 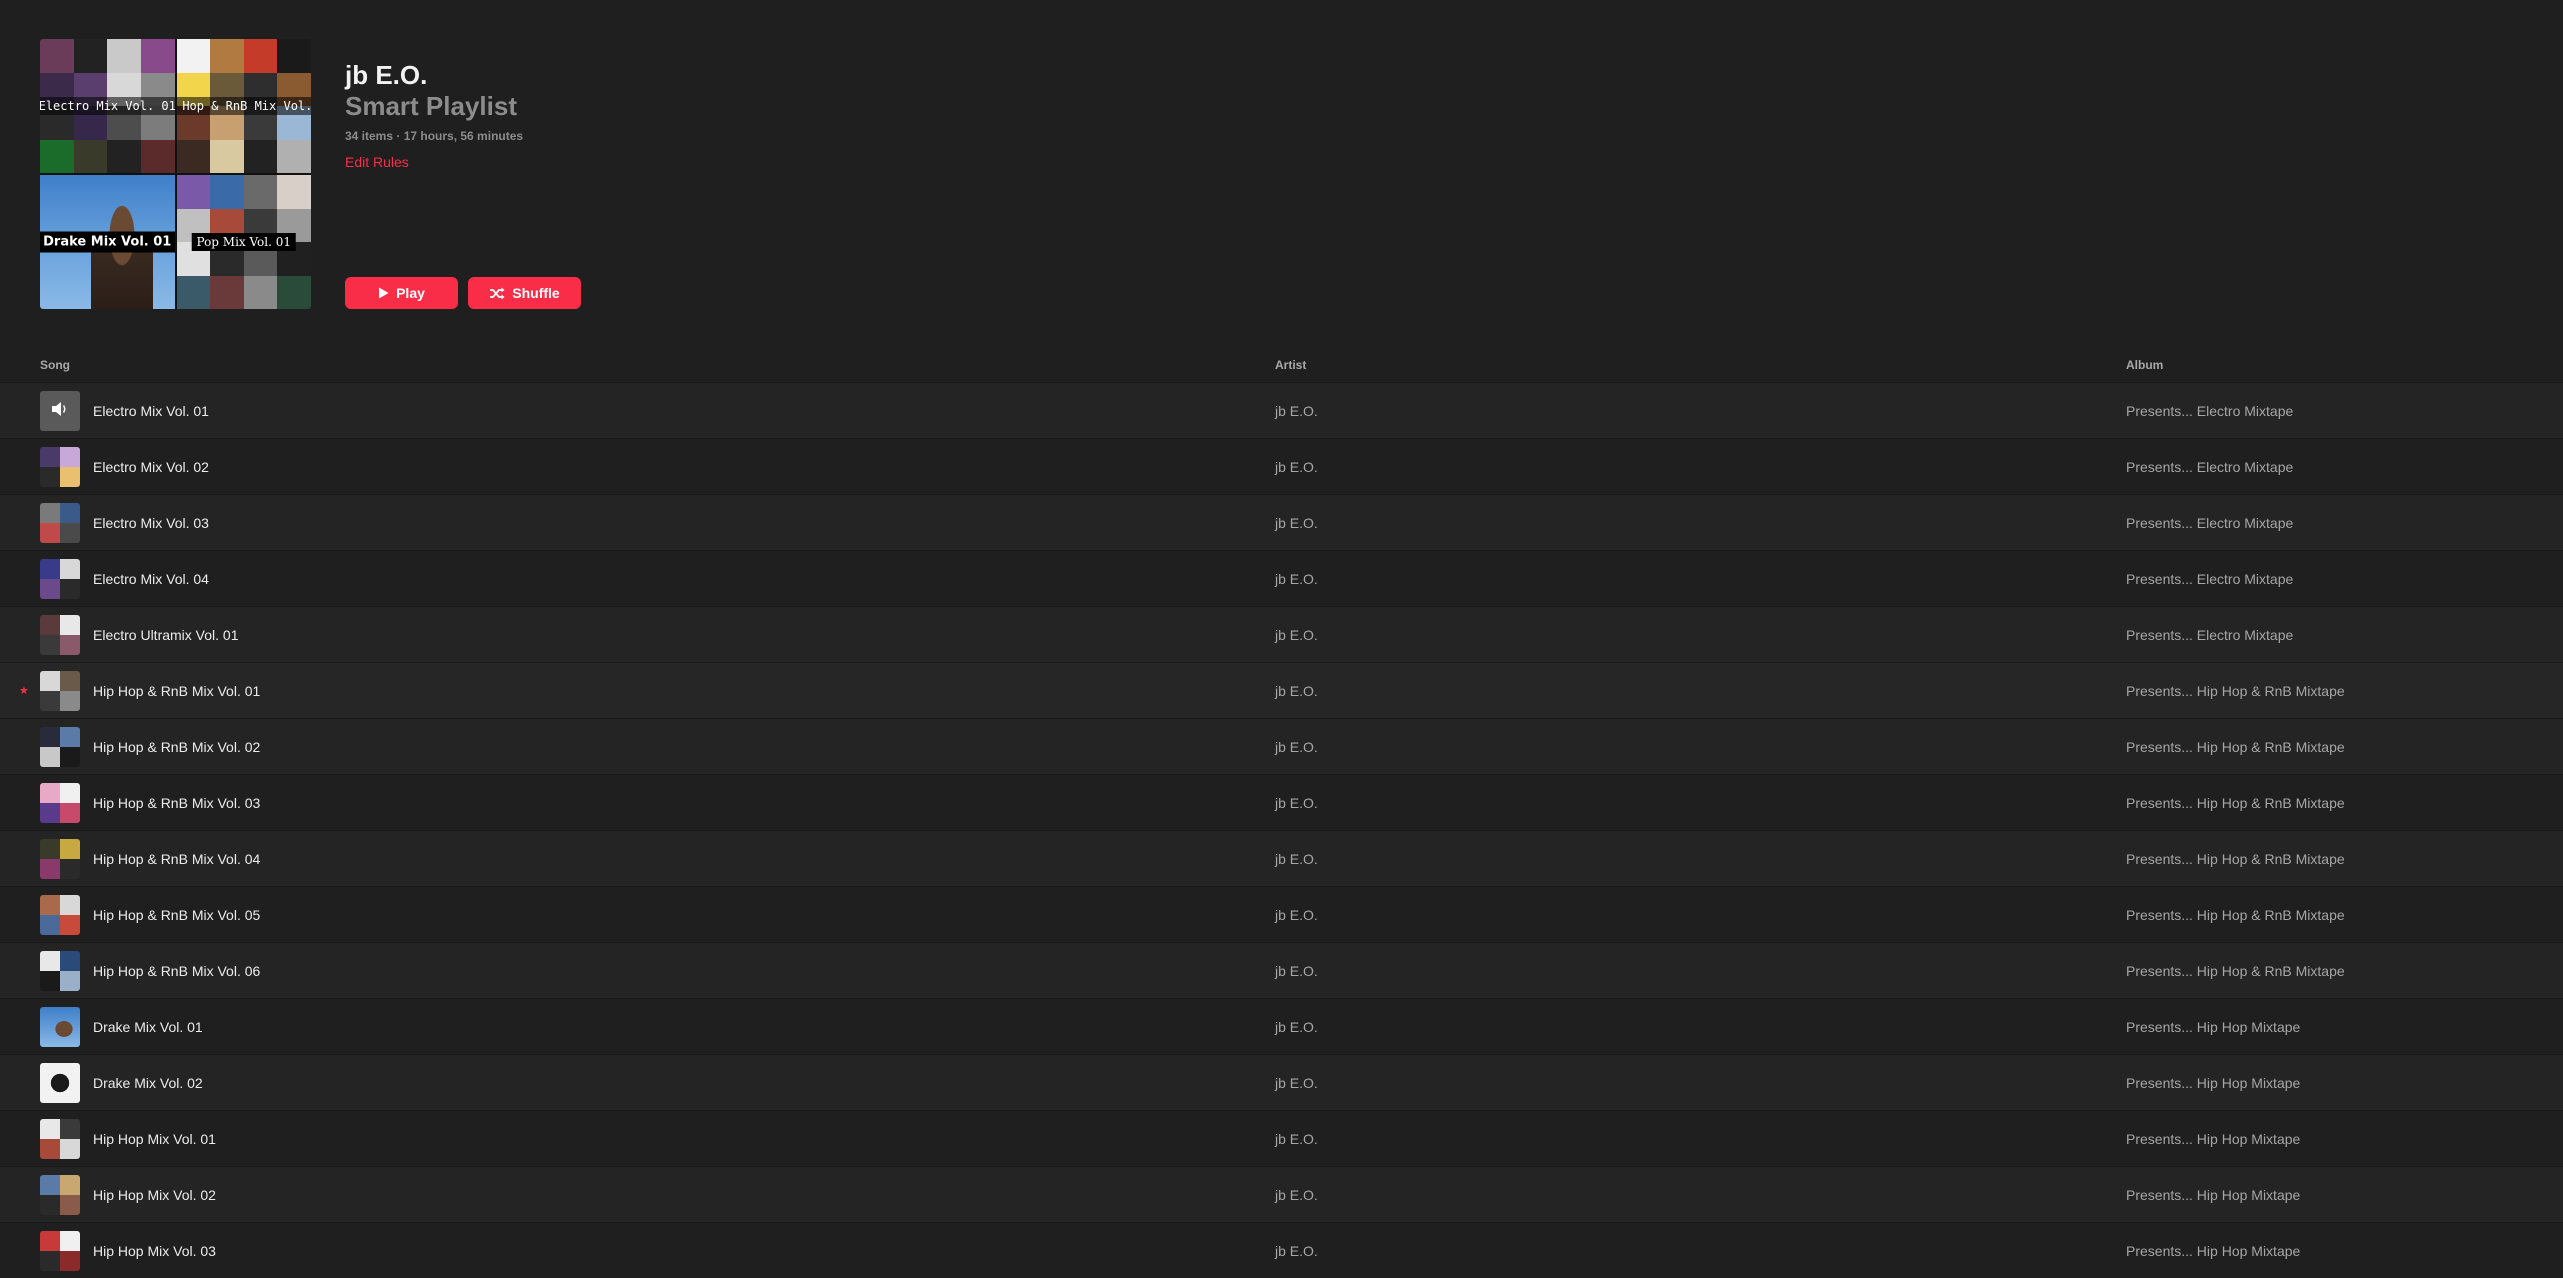 I want to click on song-title: Hip Hop Mix Vol. 03, so click(x=154, y=1251).